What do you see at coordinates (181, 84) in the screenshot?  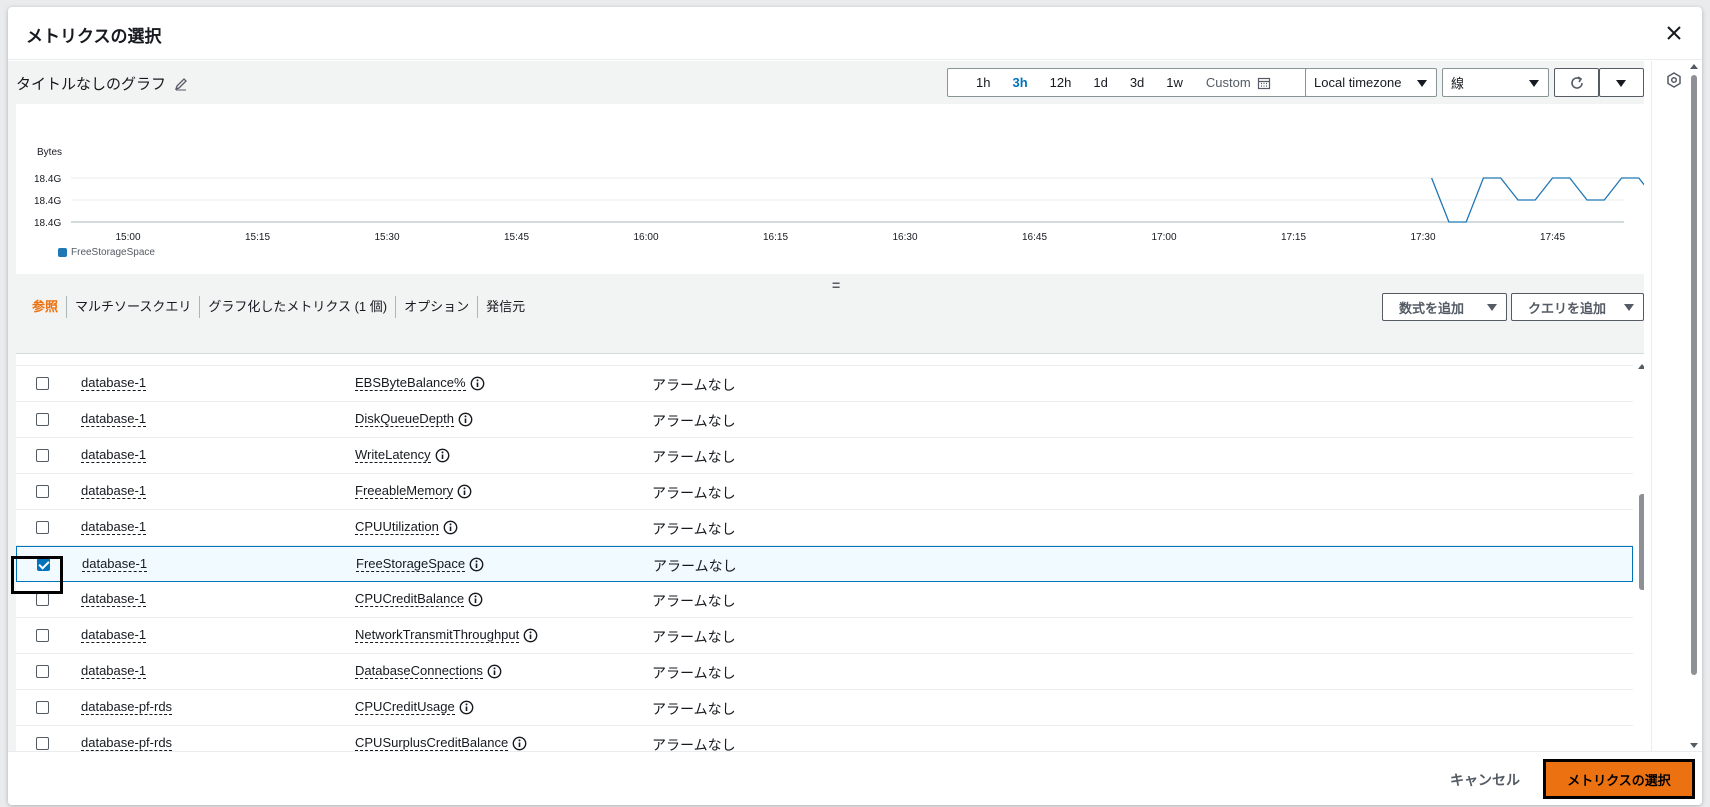 I see `pencil-icon` at bounding box center [181, 84].